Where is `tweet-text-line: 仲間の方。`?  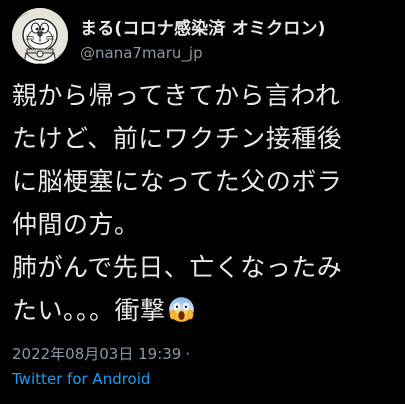 tweet-text-line: 仲間の方。 is located at coordinates (76, 224).